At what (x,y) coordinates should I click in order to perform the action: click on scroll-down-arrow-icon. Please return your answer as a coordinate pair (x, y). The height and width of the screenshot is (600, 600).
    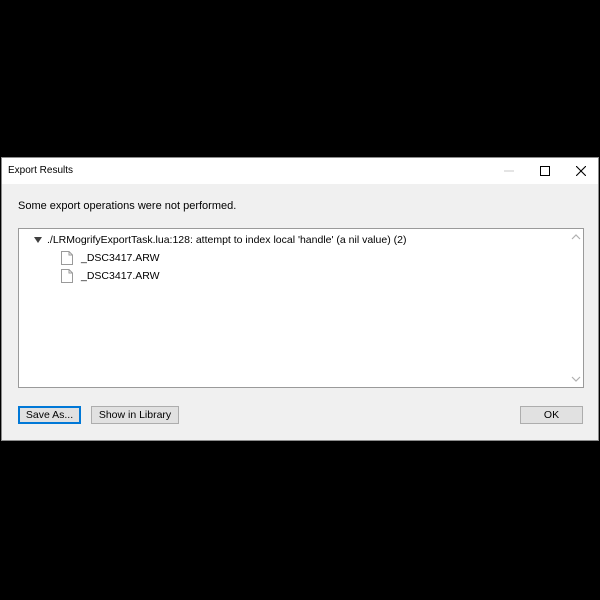
    Looking at the image, I should click on (576, 379).